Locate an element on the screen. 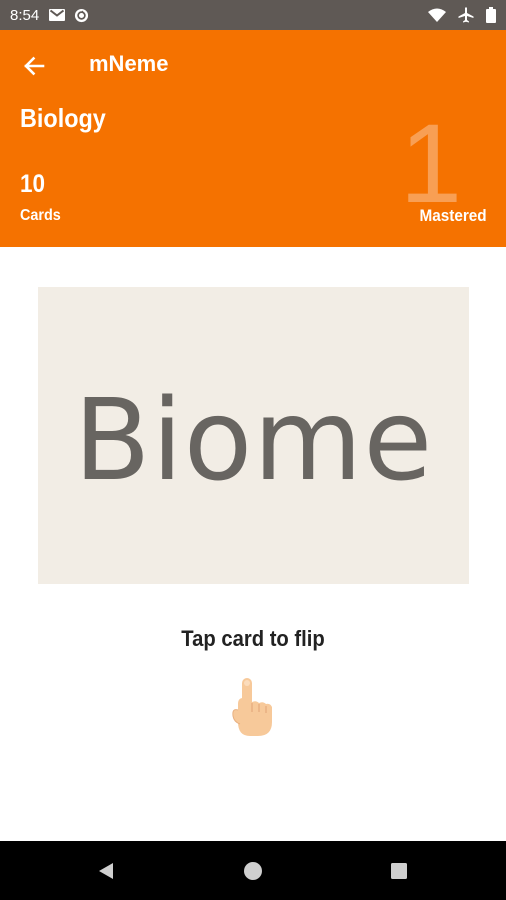 This screenshot has height=900, width=506. card-term: Biome is located at coordinates (253, 440).